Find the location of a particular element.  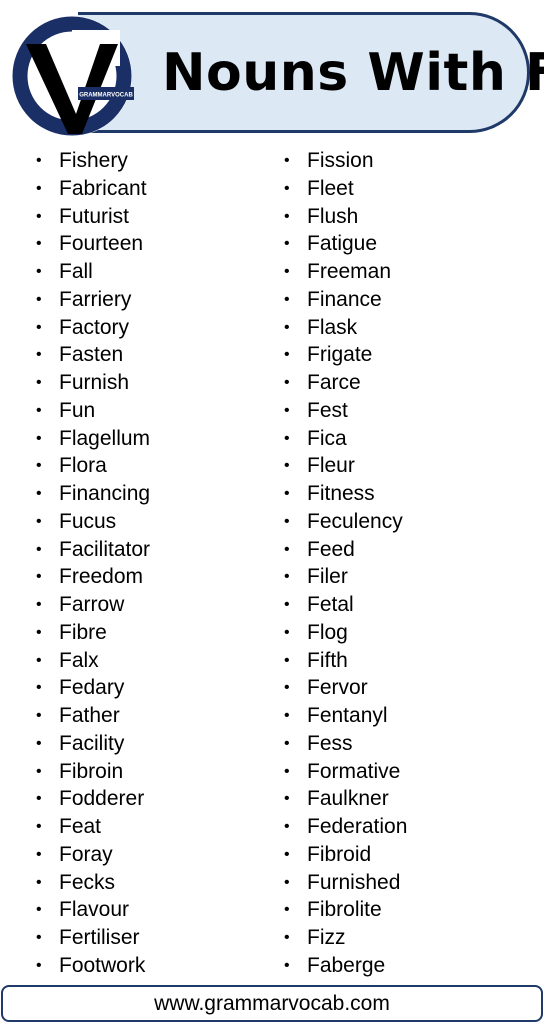

noun-list-item: • Formative is located at coordinates (345, 772).